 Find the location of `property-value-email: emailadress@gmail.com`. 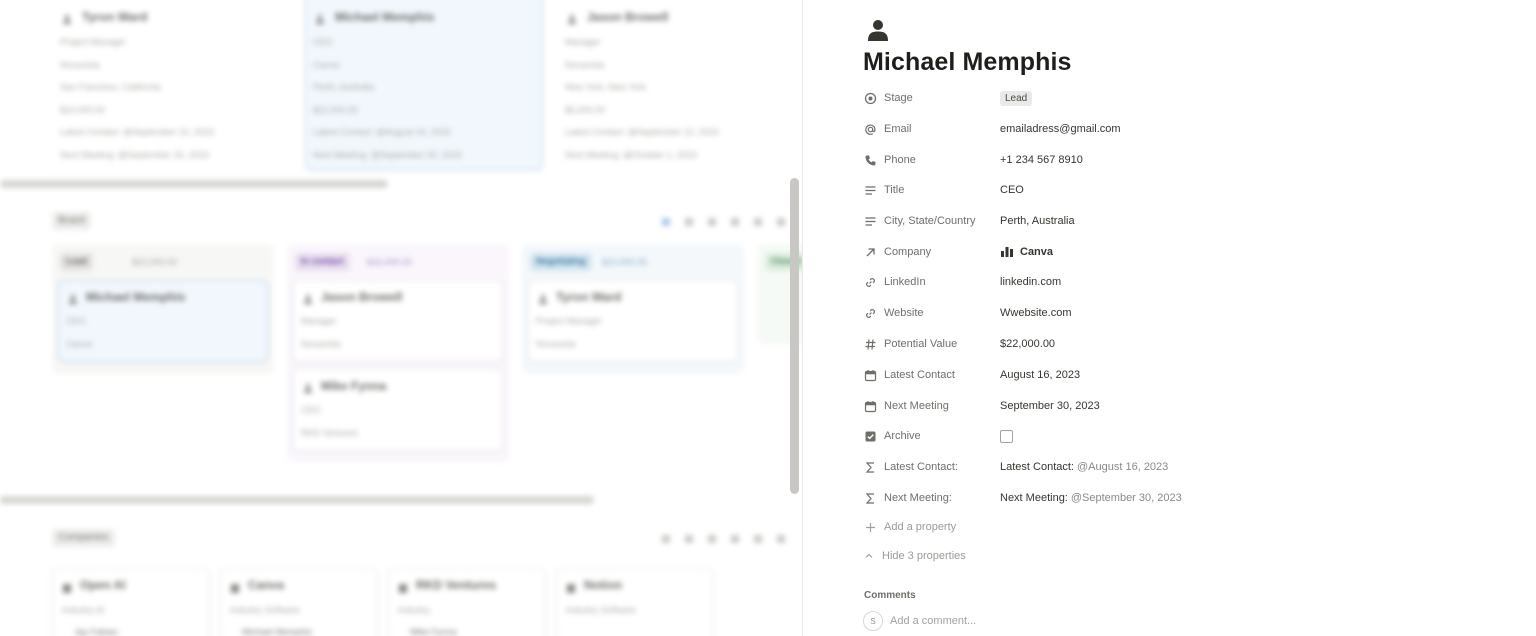

property-value-email: emailadress@gmail.com is located at coordinates (1060, 129).